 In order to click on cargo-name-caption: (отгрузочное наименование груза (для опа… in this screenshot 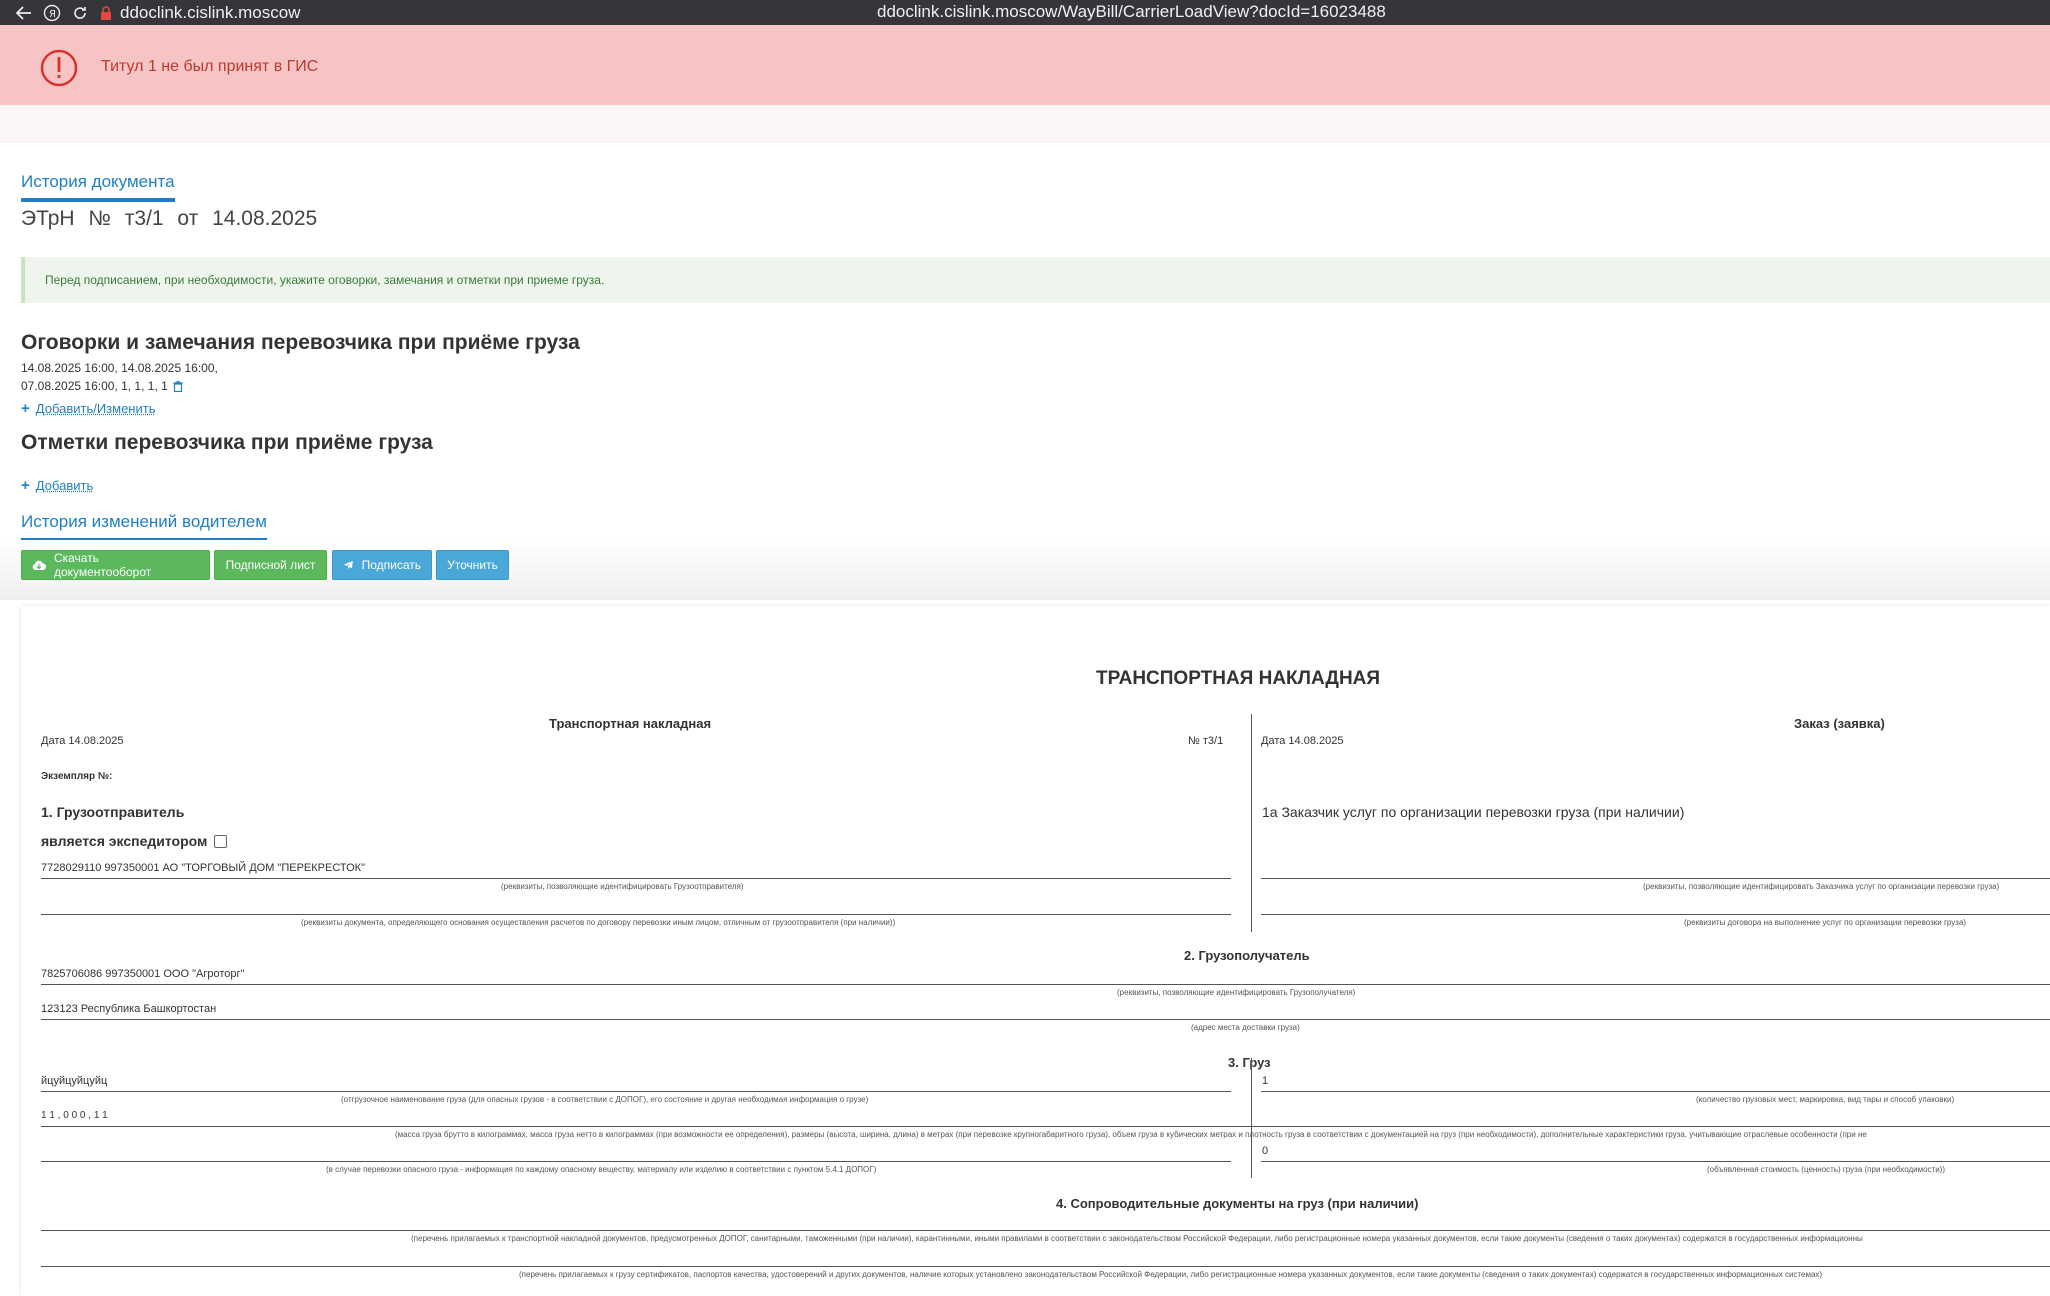, I will do `click(605, 1099)`.